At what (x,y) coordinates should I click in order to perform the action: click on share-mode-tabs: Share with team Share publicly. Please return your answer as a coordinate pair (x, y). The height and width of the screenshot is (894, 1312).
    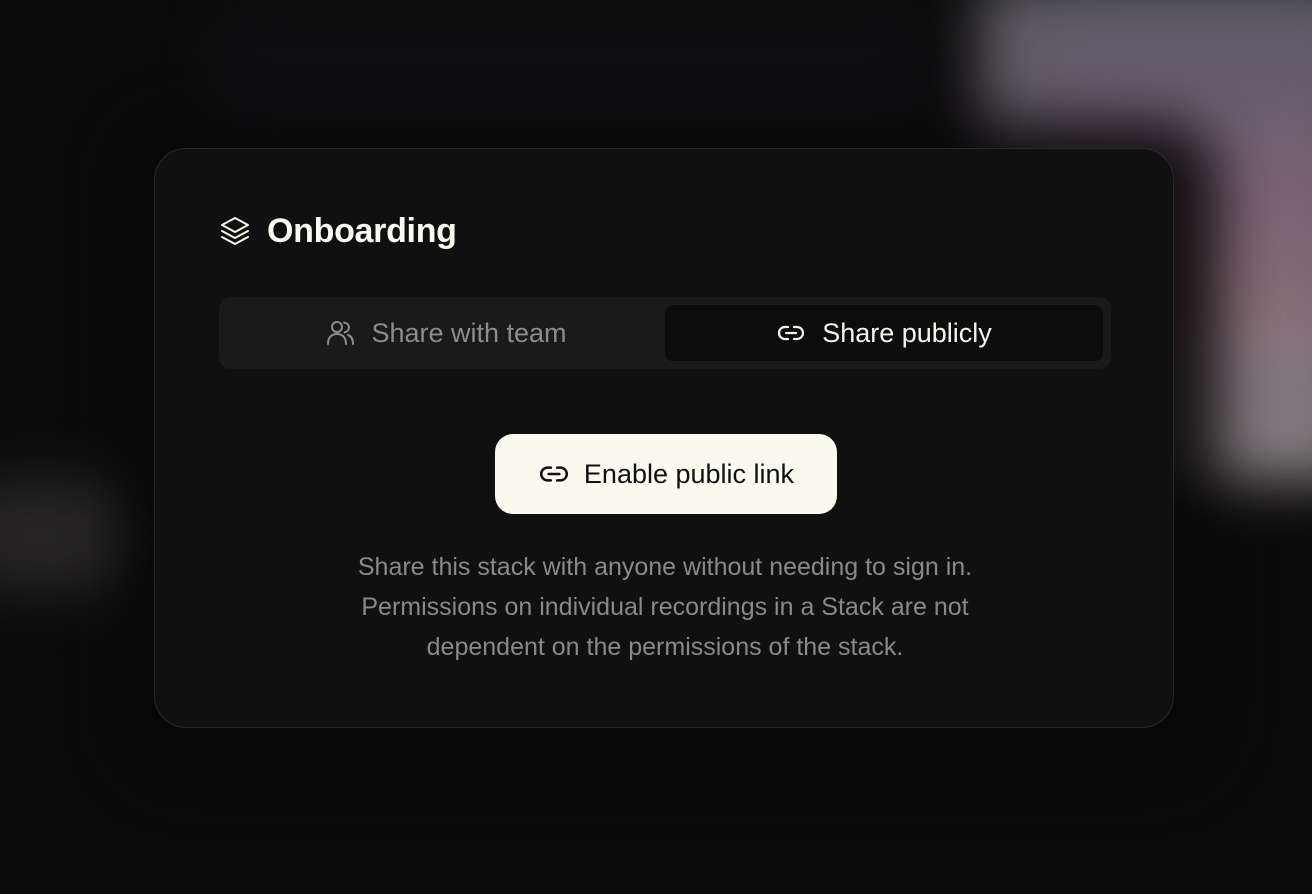
    Looking at the image, I should click on (665, 333).